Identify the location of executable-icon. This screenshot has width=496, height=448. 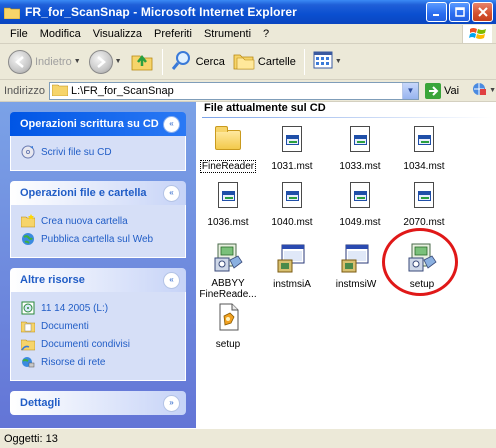
(292, 258).